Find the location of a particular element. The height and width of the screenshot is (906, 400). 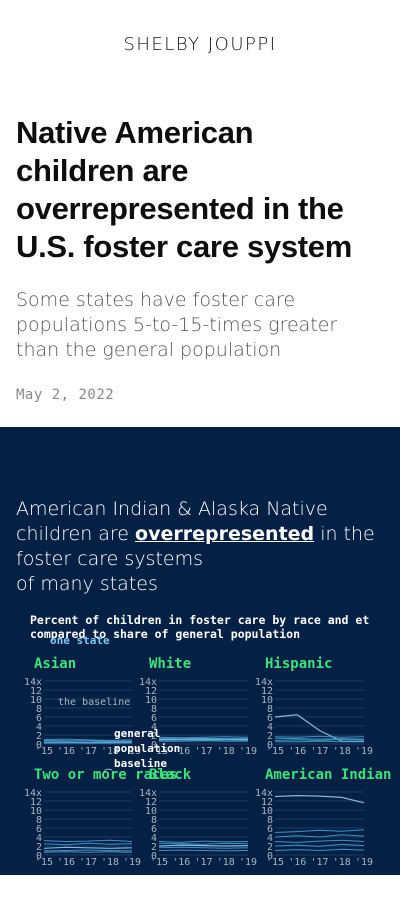

headline-line: overrepresented in the is located at coordinates (180, 208).